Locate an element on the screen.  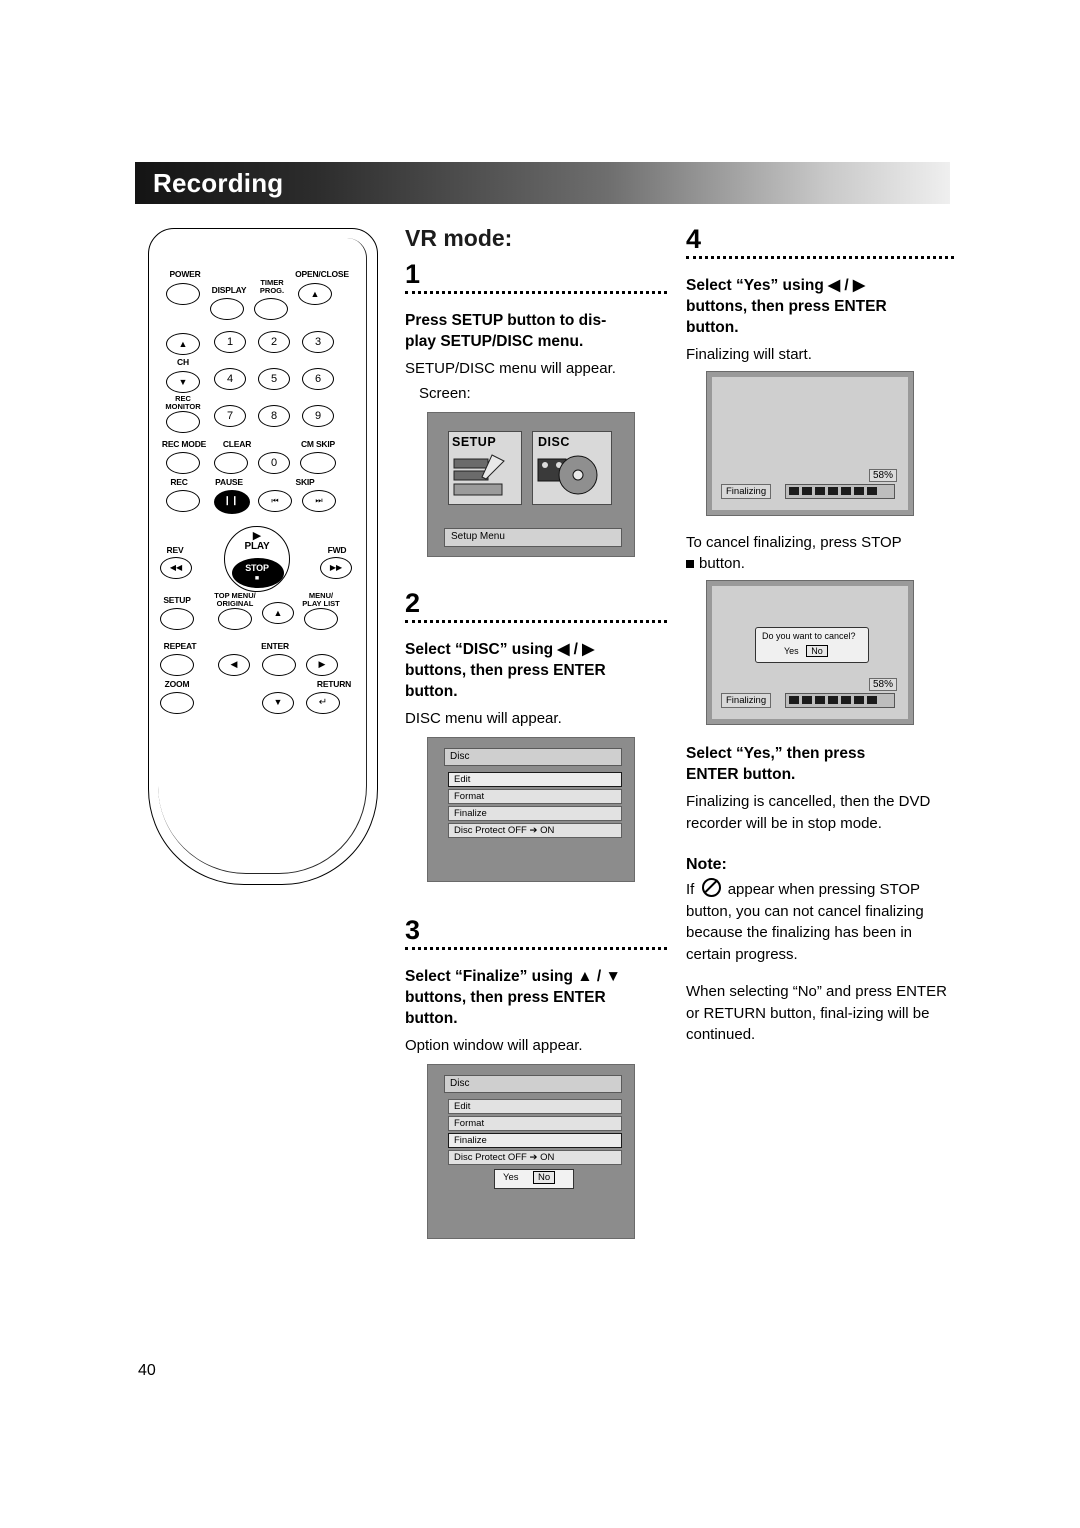
disc-menu3-row-disc-protect-label: Disc Protect OFF ➔ ON is located at coordinates (504, 1157).